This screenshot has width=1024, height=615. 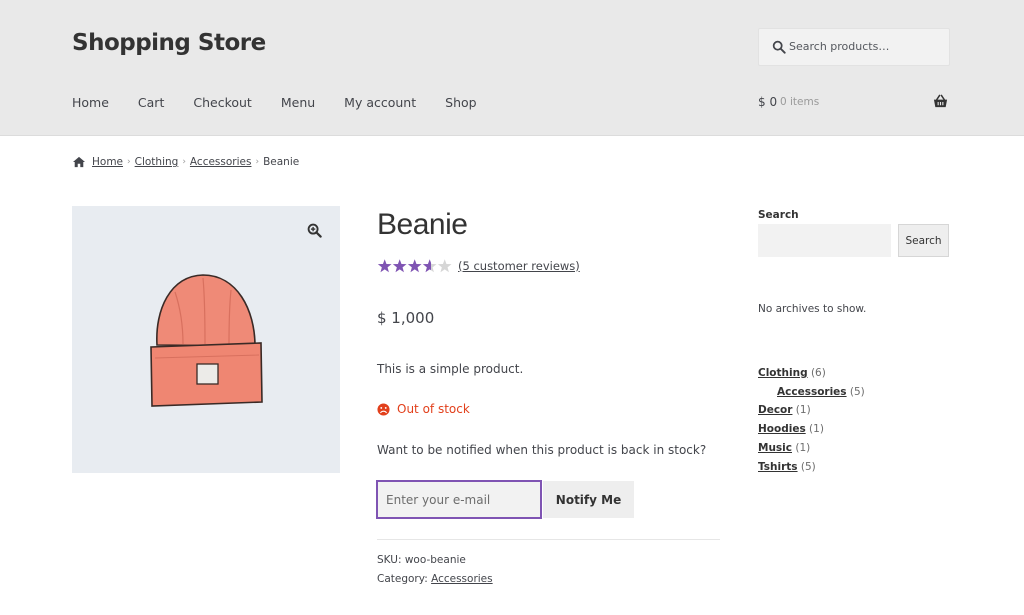 What do you see at coordinates (778, 467) in the screenshot?
I see `category-link-tshirts: Tshirts` at bounding box center [778, 467].